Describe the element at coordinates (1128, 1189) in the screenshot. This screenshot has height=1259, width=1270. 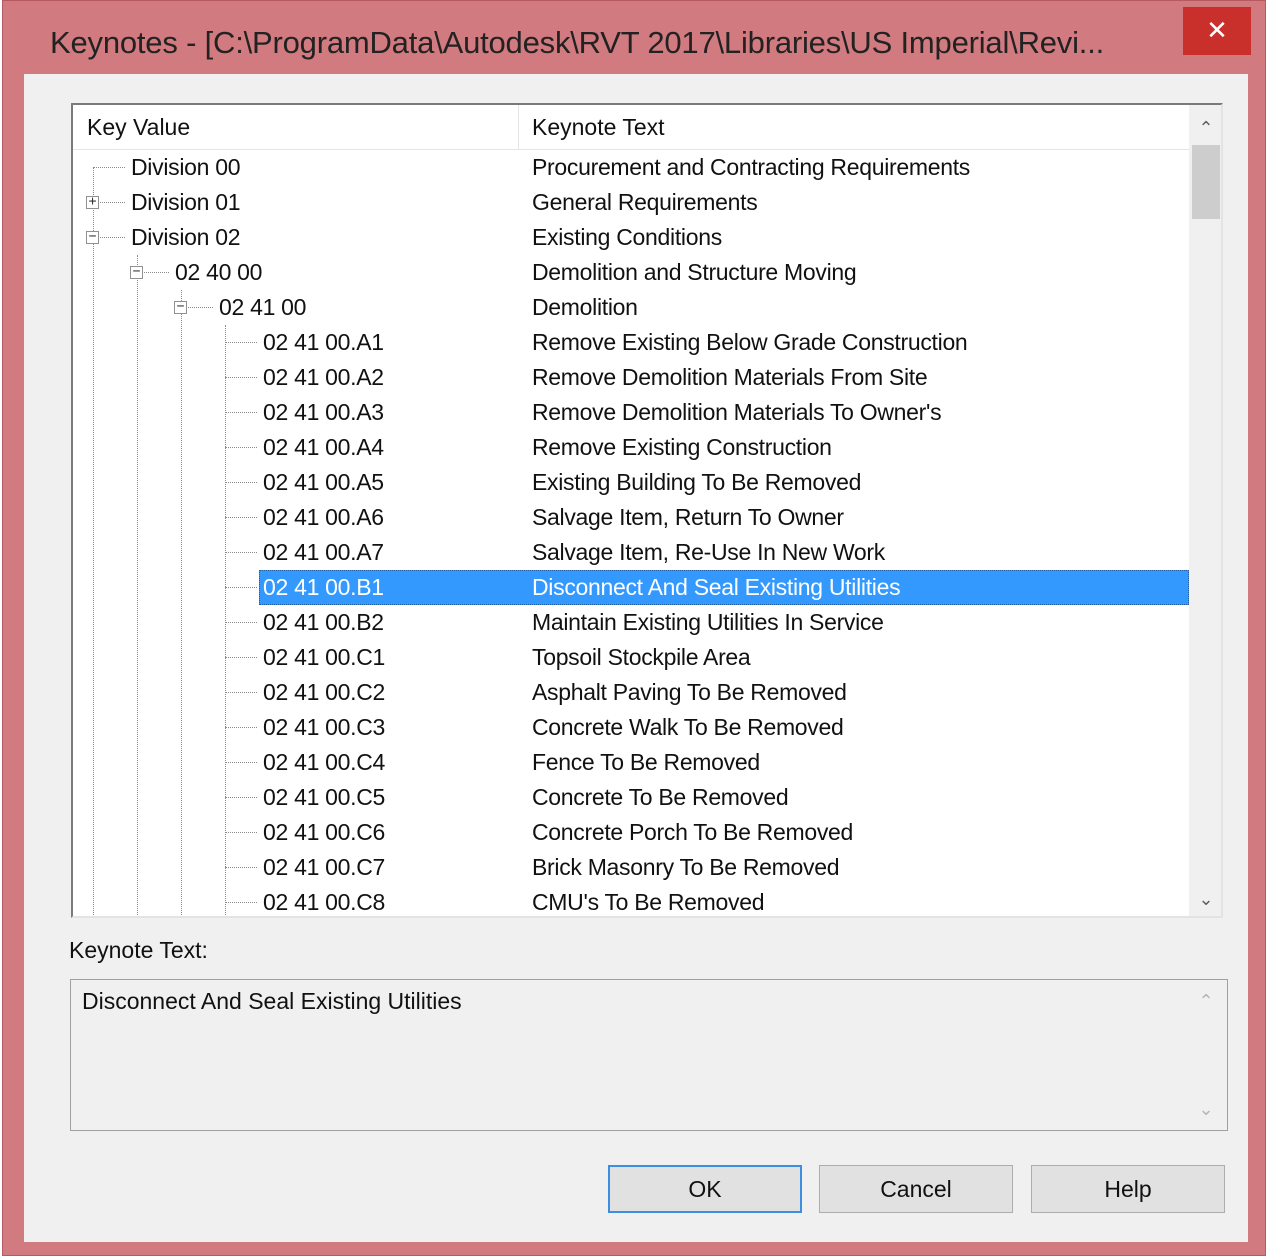
I see `help-button: Help` at that location.